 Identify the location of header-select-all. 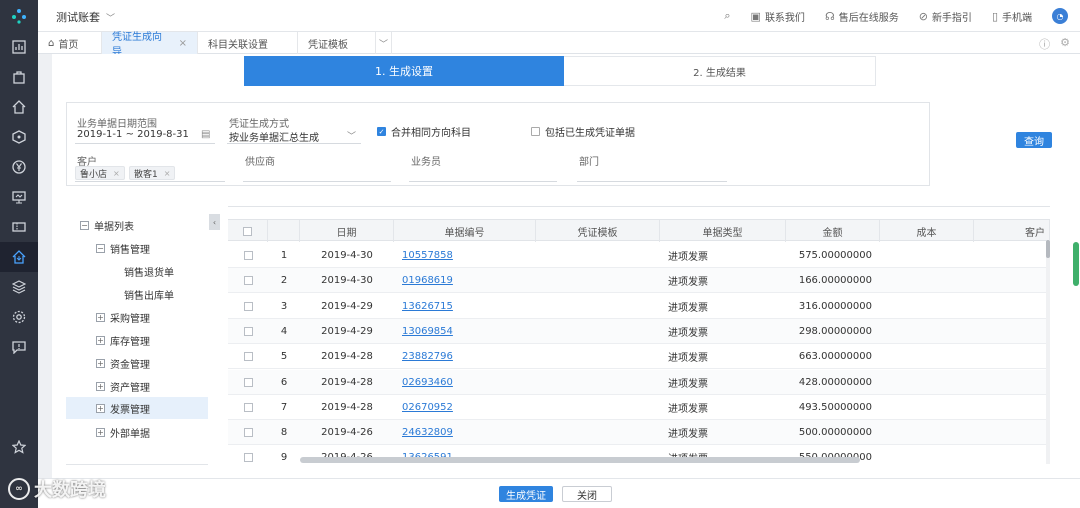
(248, 231).